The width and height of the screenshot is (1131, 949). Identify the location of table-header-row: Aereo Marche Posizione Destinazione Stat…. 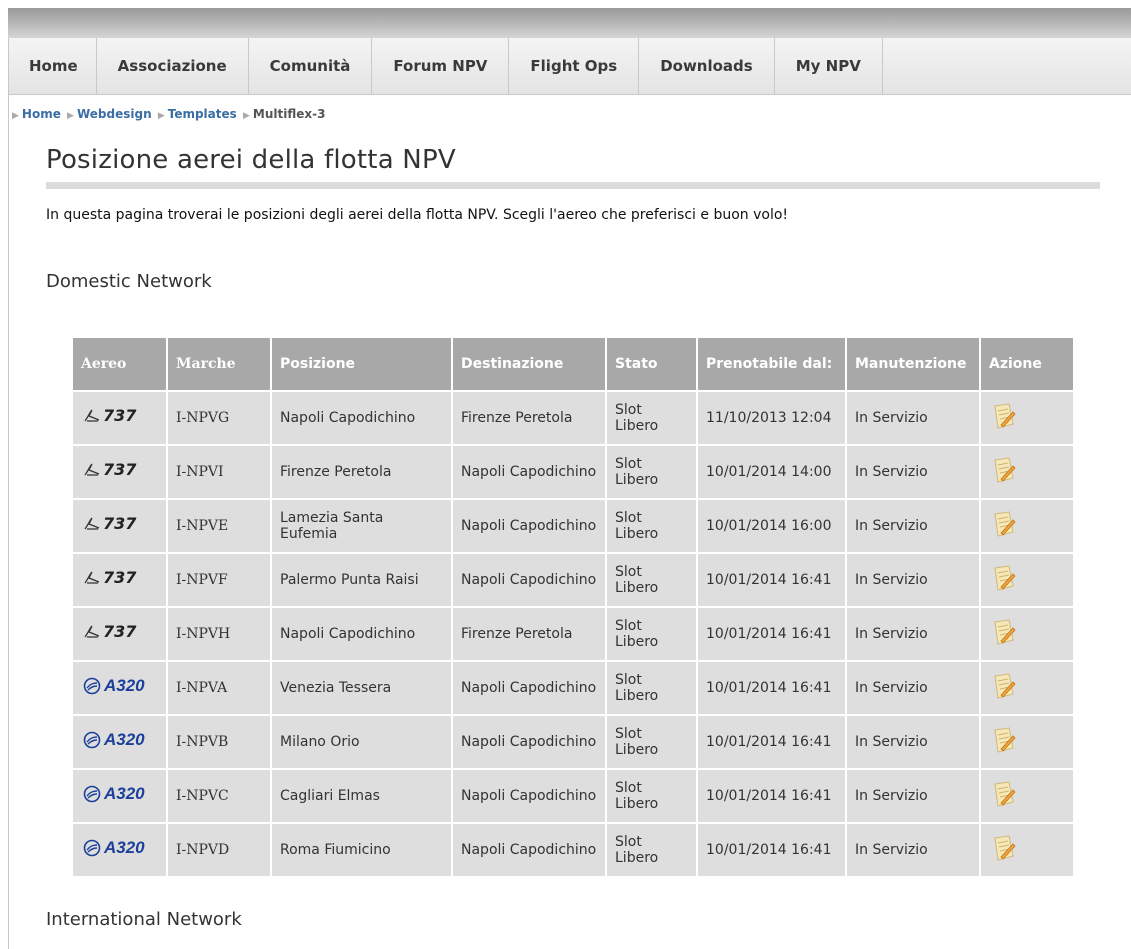
(573, 364).